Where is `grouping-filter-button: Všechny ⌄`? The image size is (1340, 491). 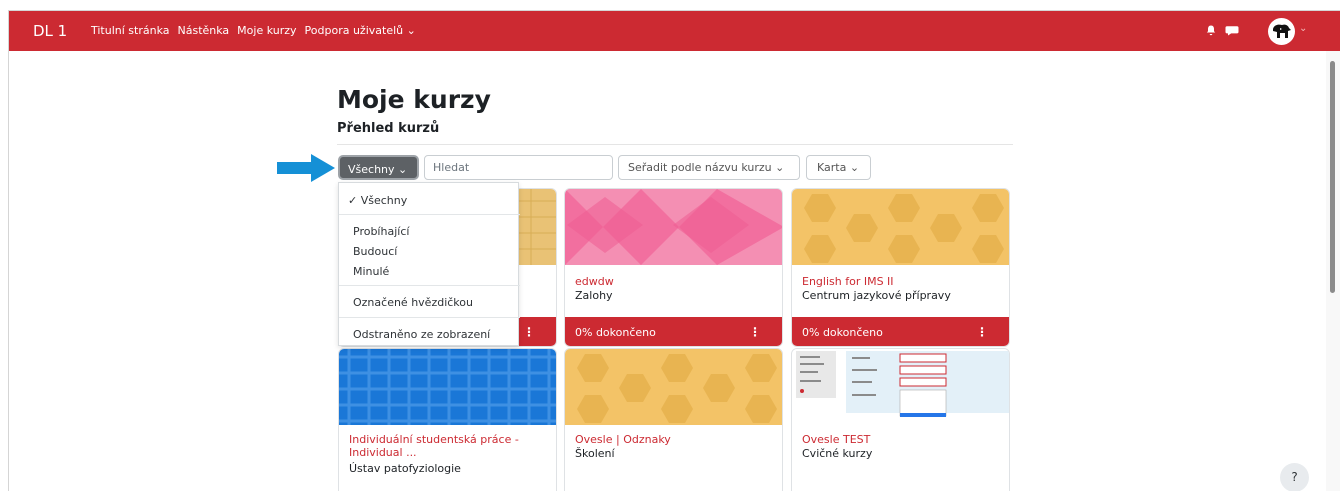
grouping-filter-button: Všechny ⌄ is located at coordinates (378, 167).